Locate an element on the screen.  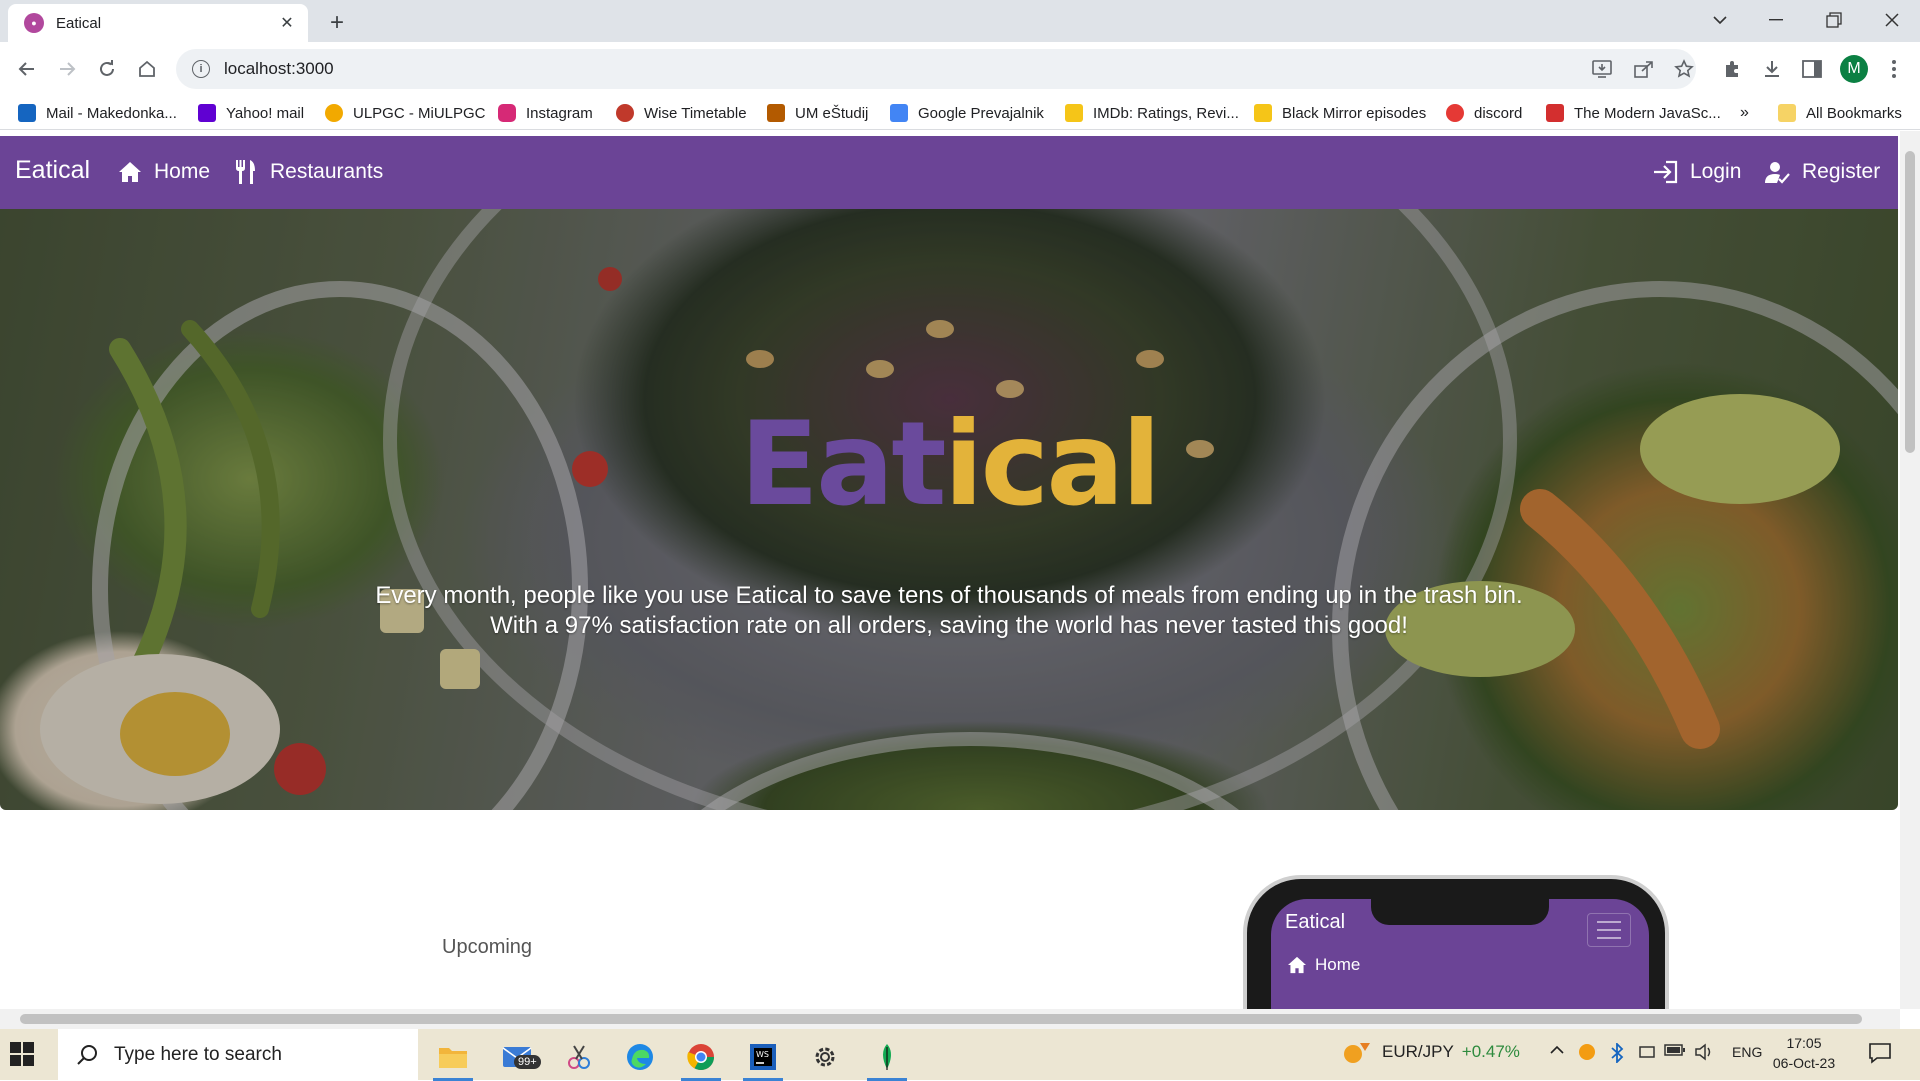
mail-app-icon: 99+ is located at coordinates (517, 1057).